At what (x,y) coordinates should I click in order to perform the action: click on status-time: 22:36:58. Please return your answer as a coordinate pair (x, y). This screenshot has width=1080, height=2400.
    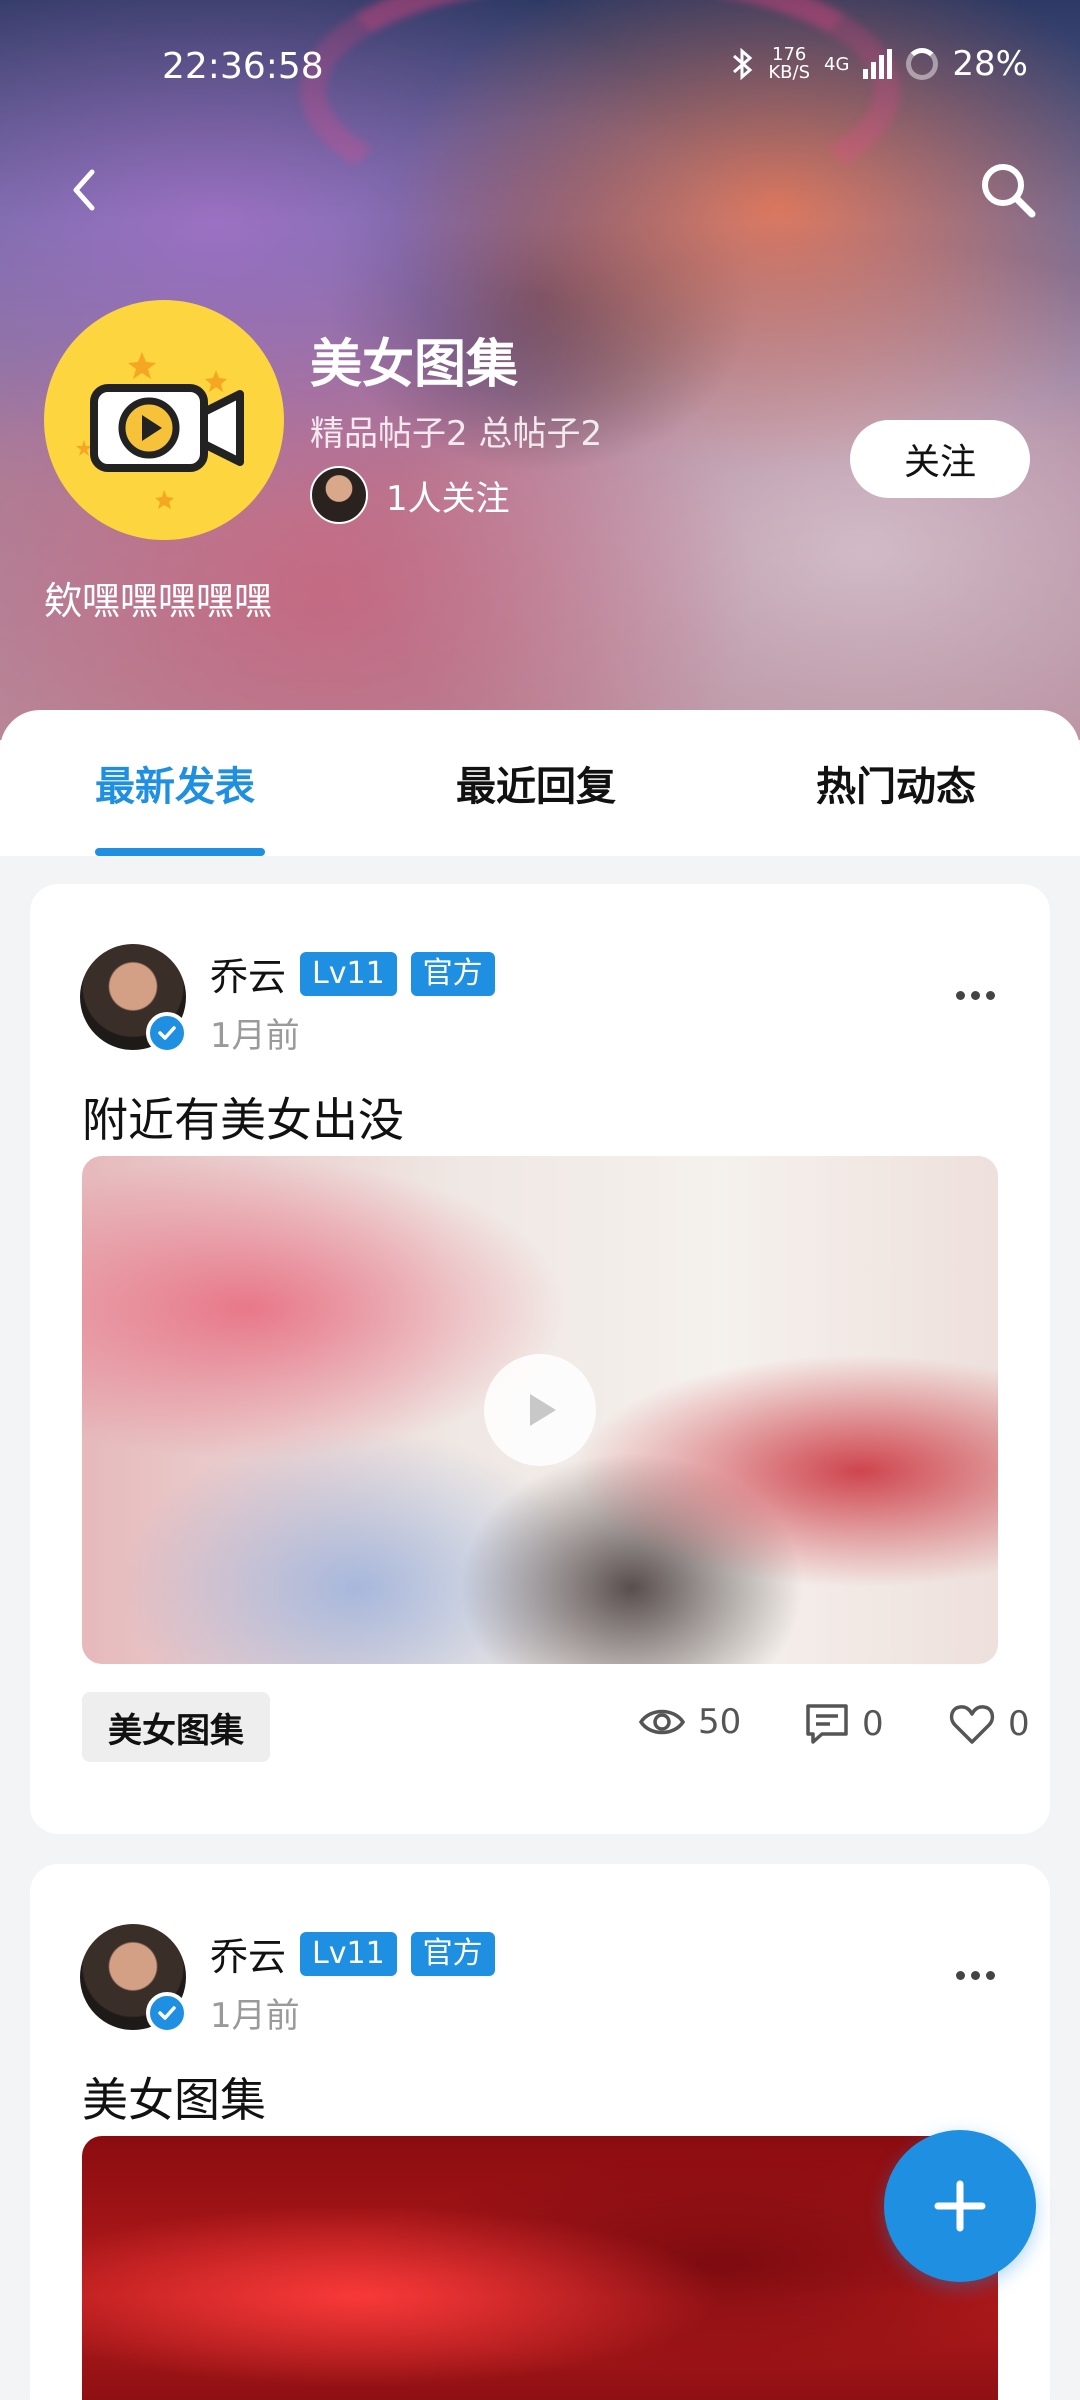
    Looking at the image, I should click on (243, 66).